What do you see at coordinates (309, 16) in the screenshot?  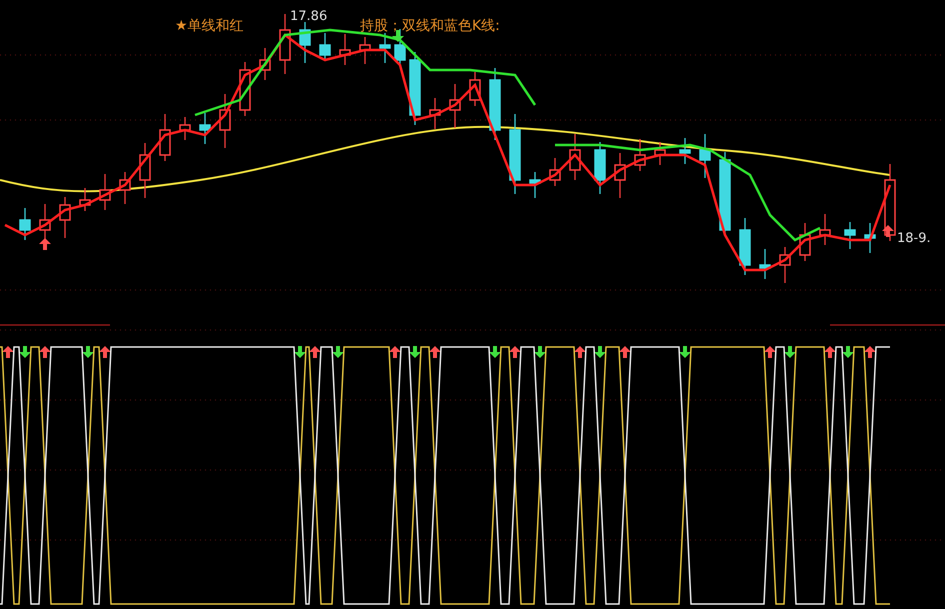 I see `high-price-label: 17.86` at bounding box center [309, 16].